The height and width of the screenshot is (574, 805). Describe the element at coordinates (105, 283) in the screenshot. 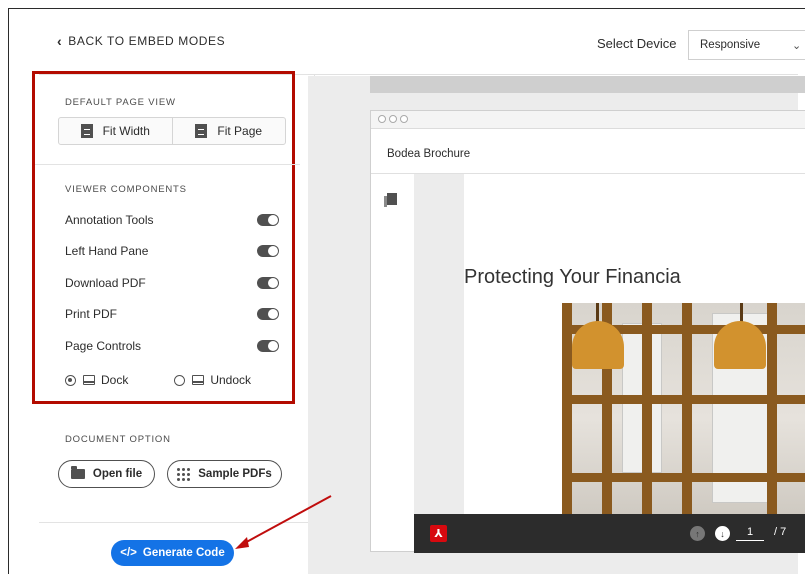

I see `download-pdf-label: Download PDF` at that location.